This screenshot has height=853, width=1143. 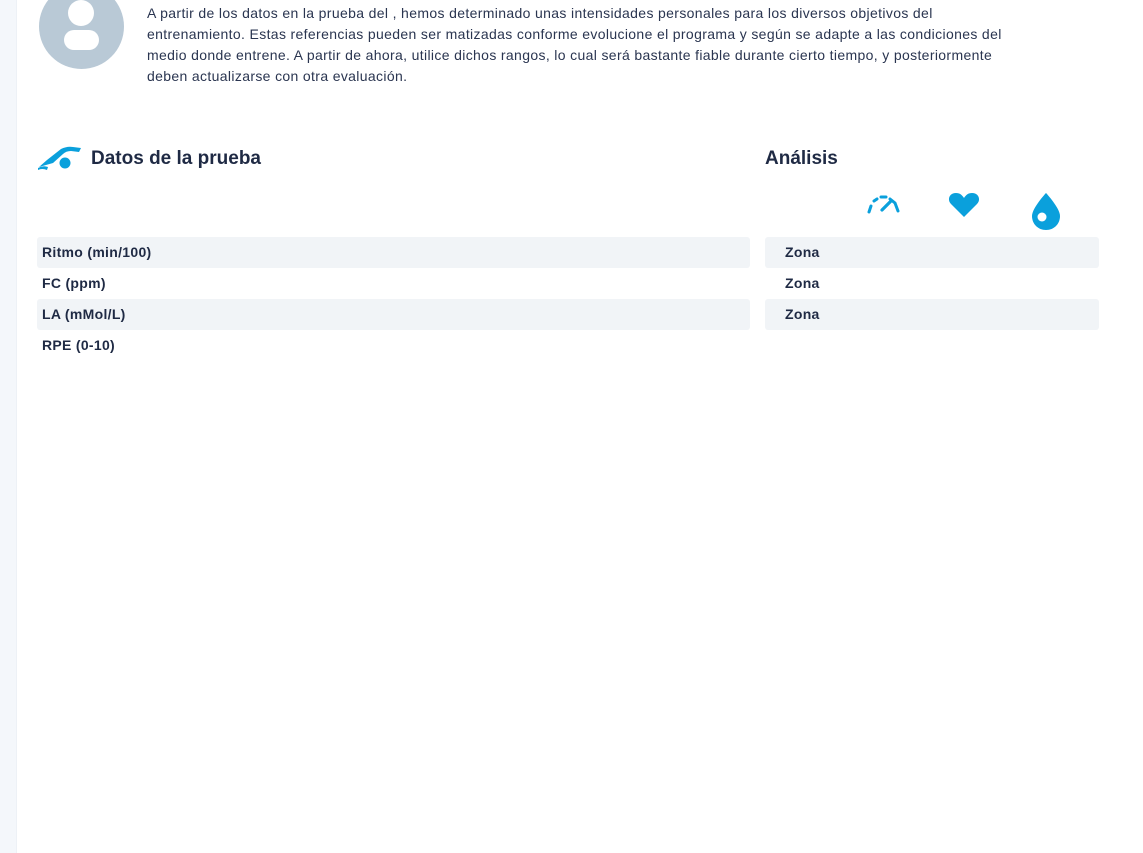 I want to click on avatar, so click(x=81, y=34).